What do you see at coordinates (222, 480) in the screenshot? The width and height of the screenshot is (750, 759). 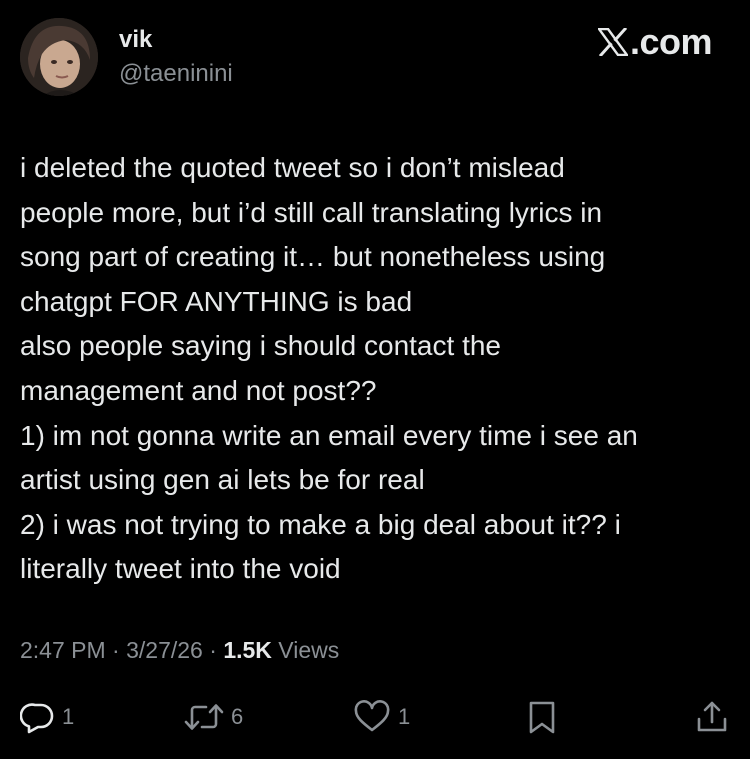 I see `tweet-line: artist using gen ai lets be for real` at bounding box center [222, 480].